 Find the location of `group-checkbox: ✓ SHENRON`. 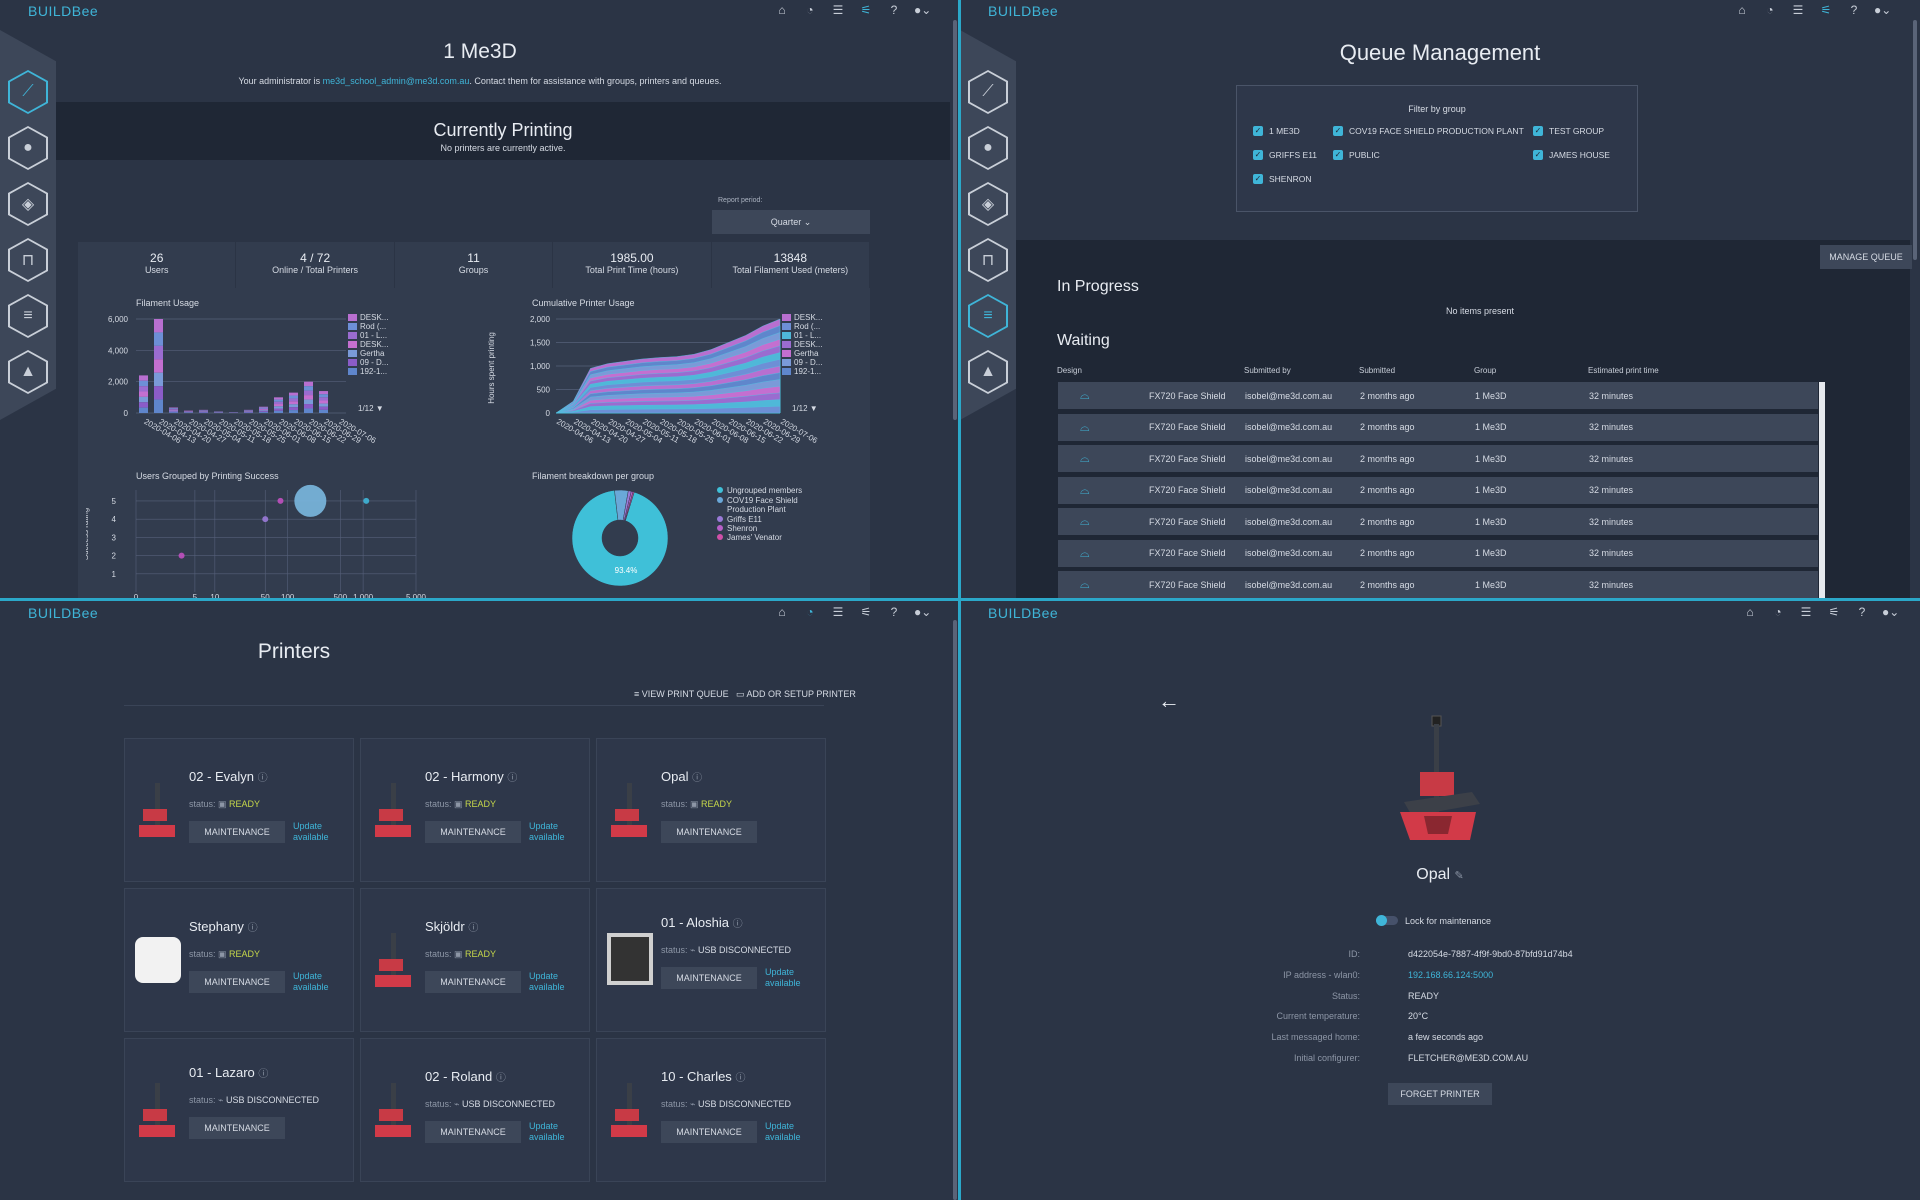

group-checkbox: ✓ SHENRON is located at coordinates (1282, 179).